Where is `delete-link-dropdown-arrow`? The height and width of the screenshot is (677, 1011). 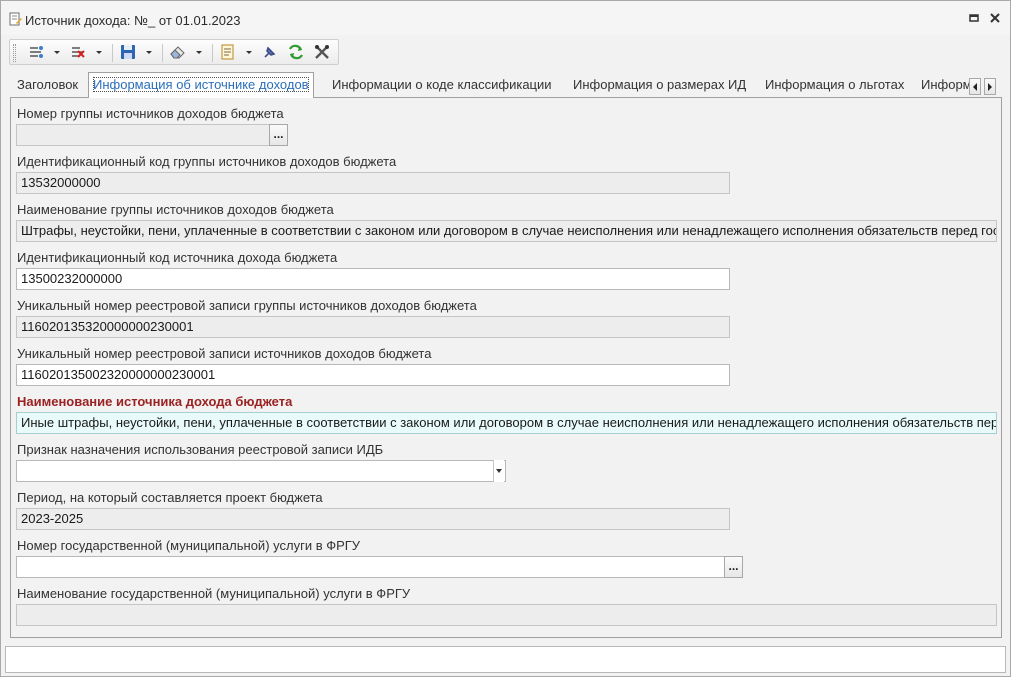 delete-link-dropdown-arrow is located at coordinates (99, 52).